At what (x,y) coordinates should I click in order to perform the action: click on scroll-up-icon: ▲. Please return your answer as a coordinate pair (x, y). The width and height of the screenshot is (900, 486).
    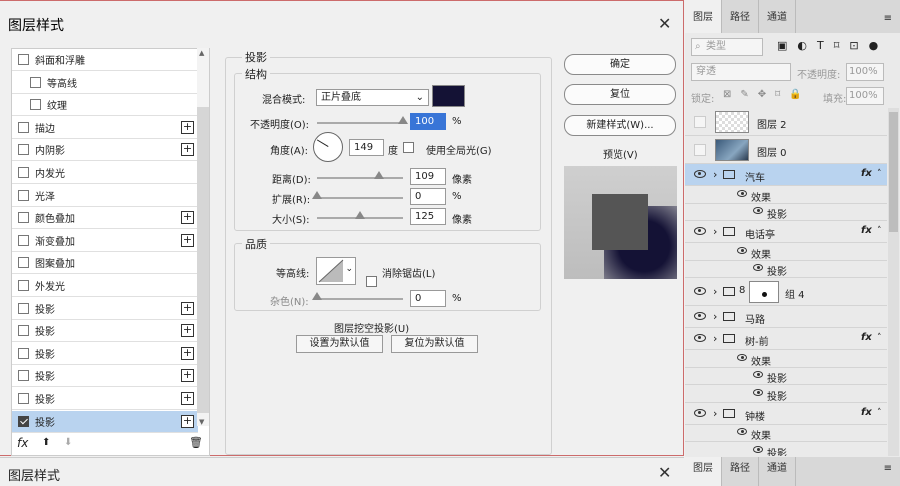
    Looking at the image, I should click on (201, 53).